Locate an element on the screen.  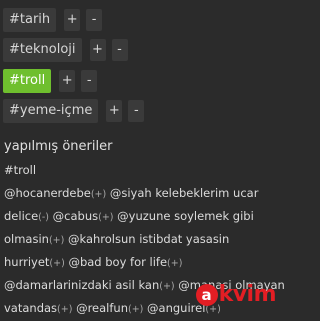
suggestion-line: hurriyet(+) @bad boy for life(+) is located at coordinates (140, 262).